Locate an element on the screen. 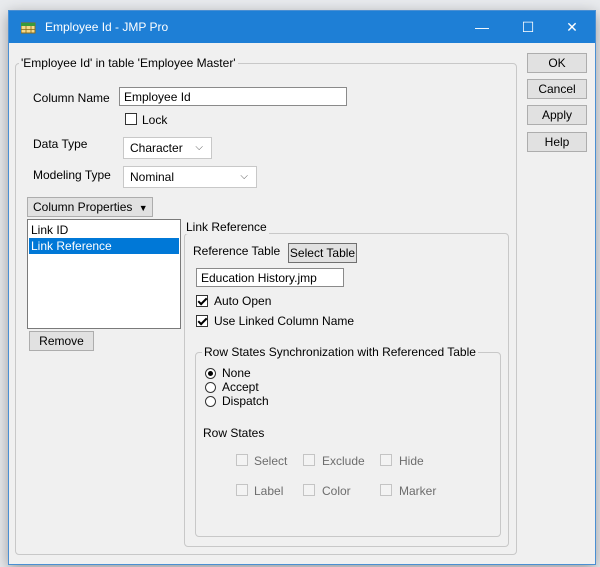  row-state-label-checkbox is located at coordinates (242, 490).